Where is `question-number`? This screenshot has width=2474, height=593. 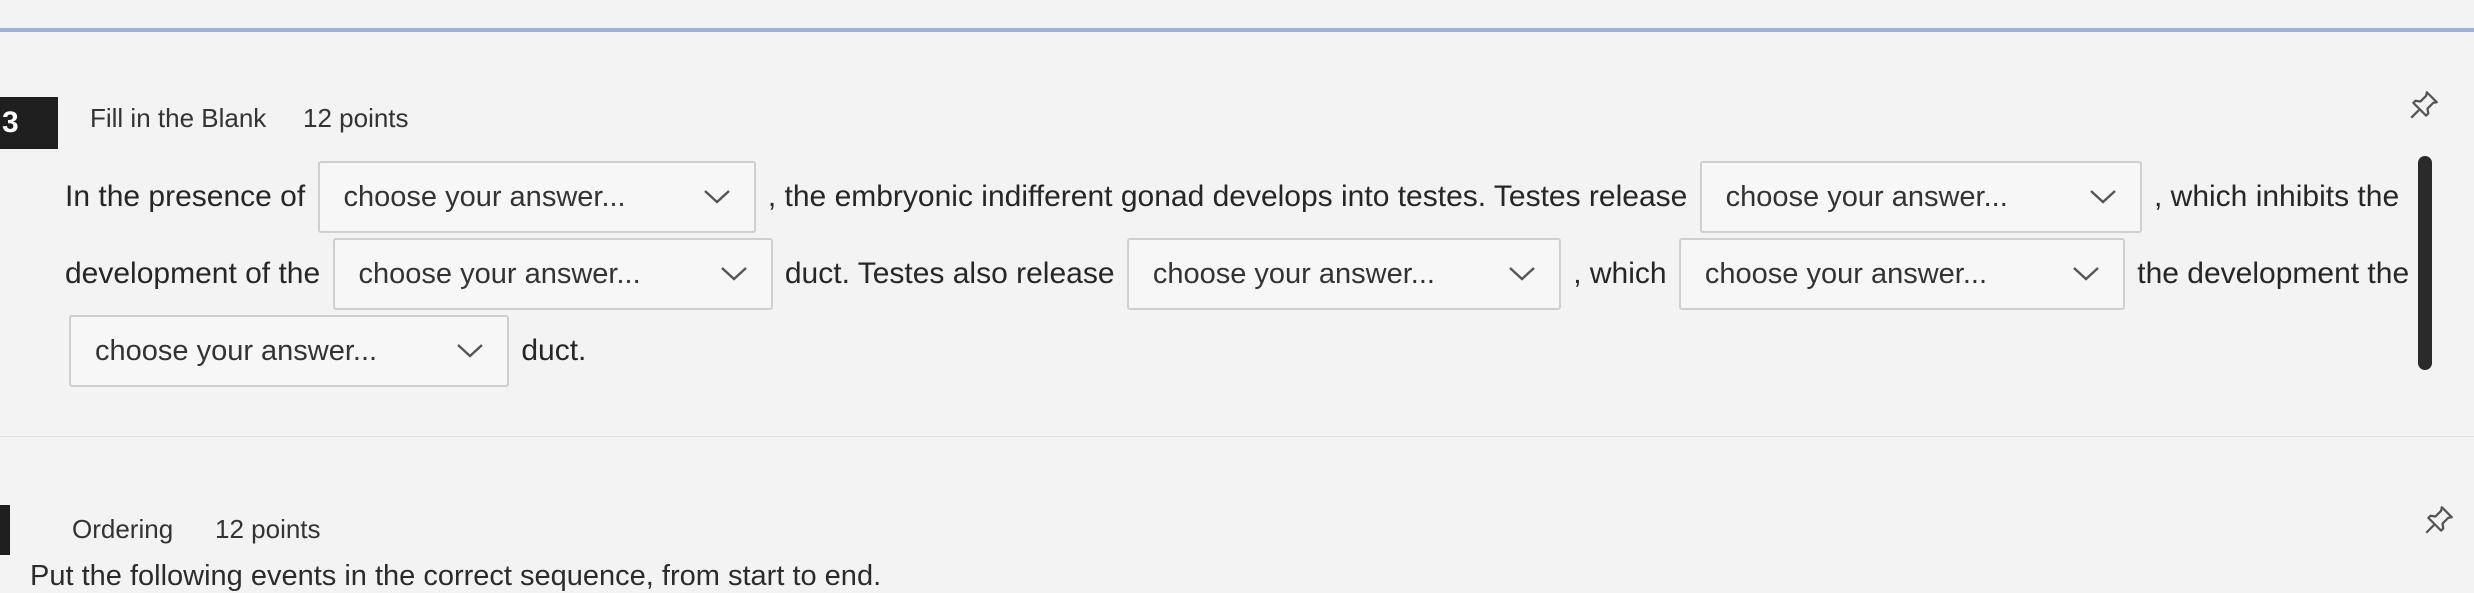
question-number is located at coordinates (5, 530).